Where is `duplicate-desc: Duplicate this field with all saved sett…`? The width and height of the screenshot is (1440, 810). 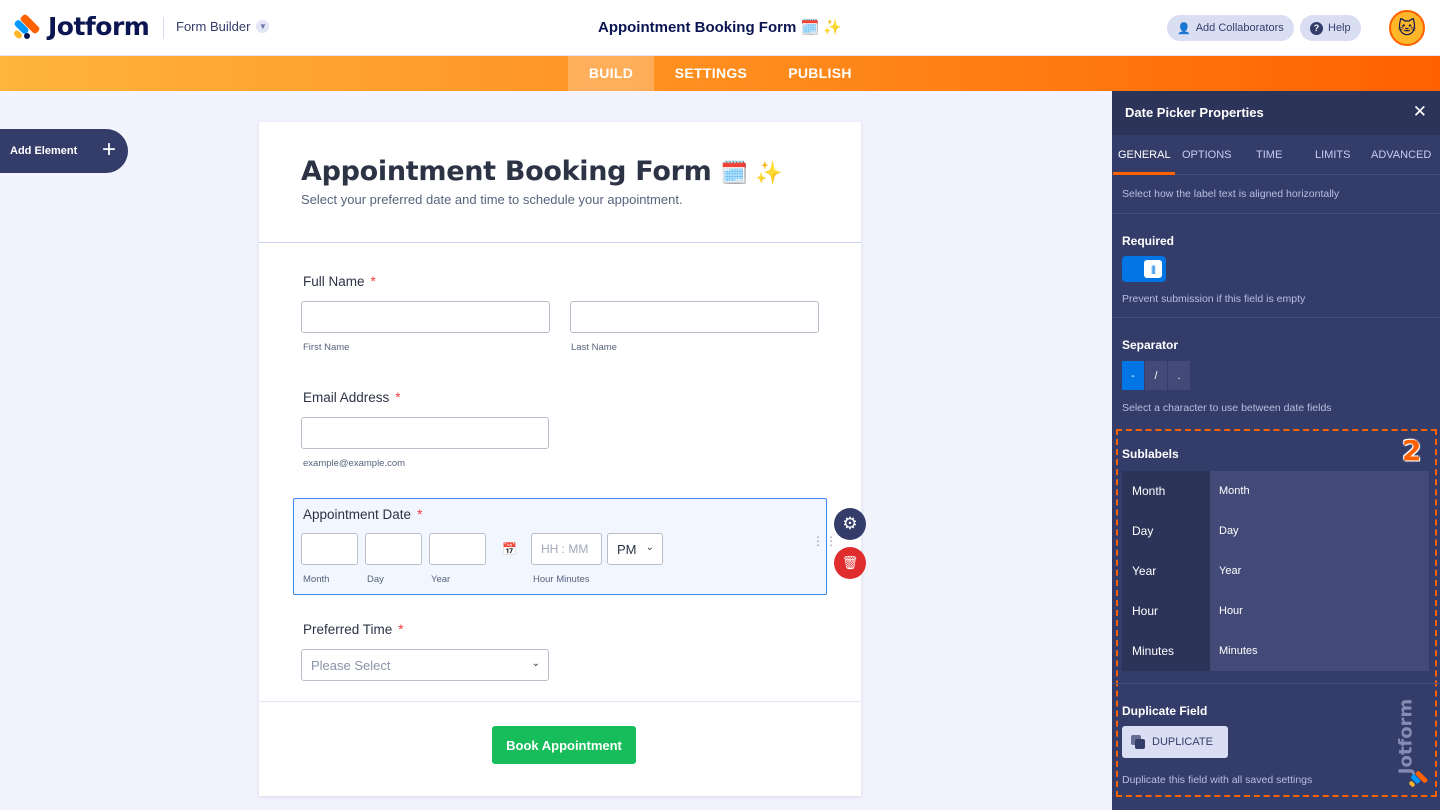 duplicate-desc: Duplicate this field with all saved sett… is located at coordinates (1217, 780).